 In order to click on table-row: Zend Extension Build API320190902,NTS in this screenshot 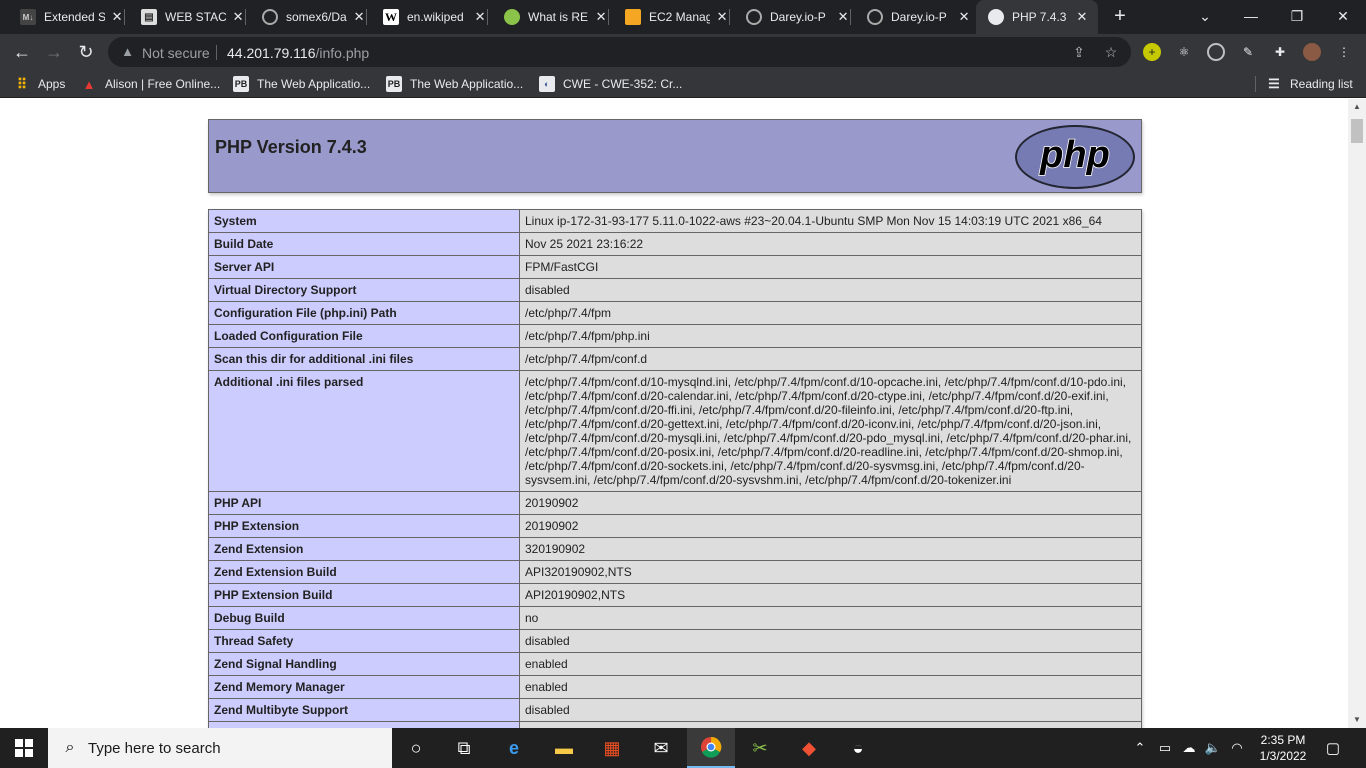, I will do `click(675, 572)`.